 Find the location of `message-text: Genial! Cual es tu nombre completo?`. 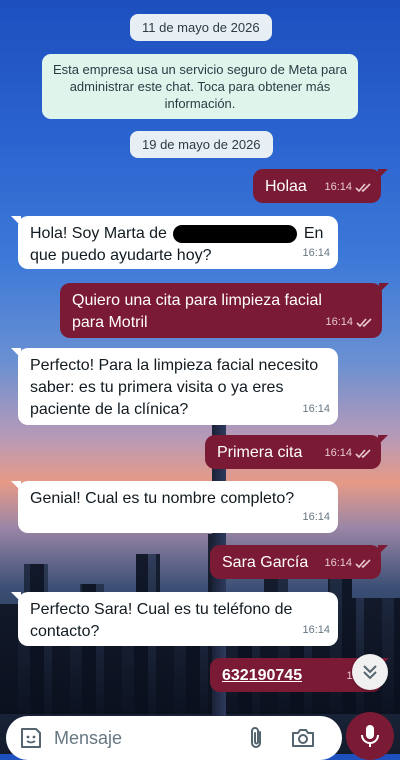

message-text: Genial! Cual es tu nombre completo? is located at coordinates (162, 498).